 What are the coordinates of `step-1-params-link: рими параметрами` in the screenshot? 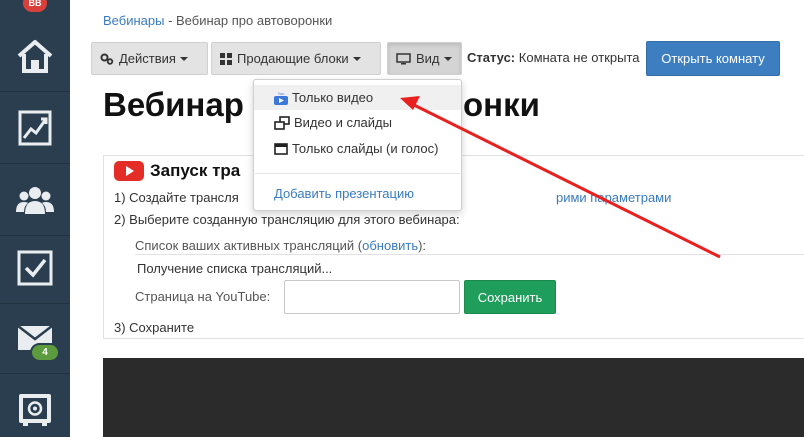 It's located at (613, 197).